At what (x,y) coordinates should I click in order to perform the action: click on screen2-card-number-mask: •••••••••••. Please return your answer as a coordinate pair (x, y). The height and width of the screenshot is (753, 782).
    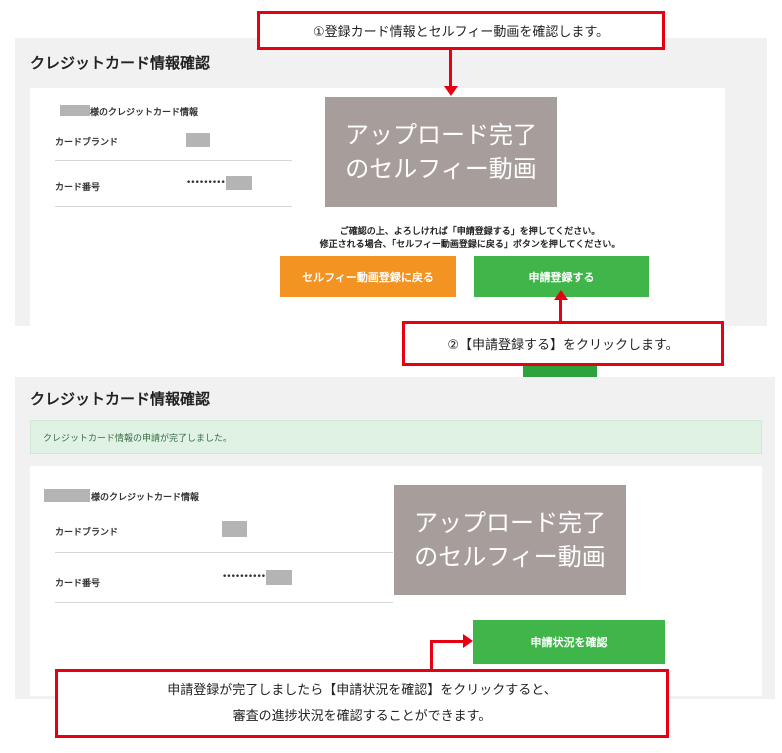
    Looking at the image, I should click on (246, 577).